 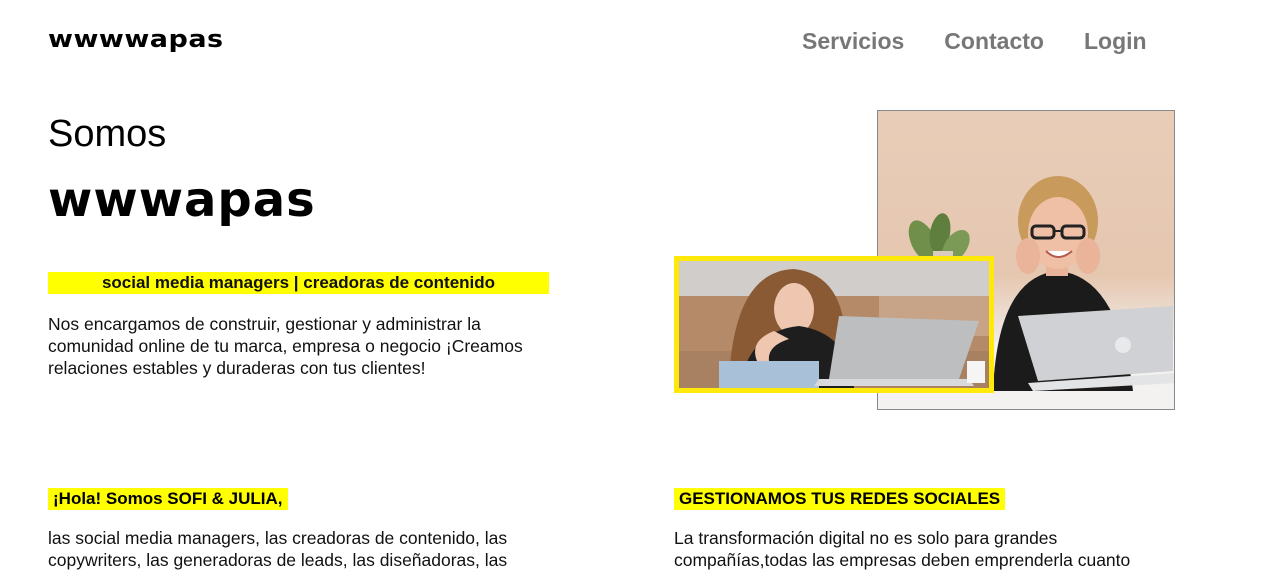 What do you see at coordinates (182, 200) in the screenshot?
I see `hero-brand: wwwapas` at bounding box center [182, 200].